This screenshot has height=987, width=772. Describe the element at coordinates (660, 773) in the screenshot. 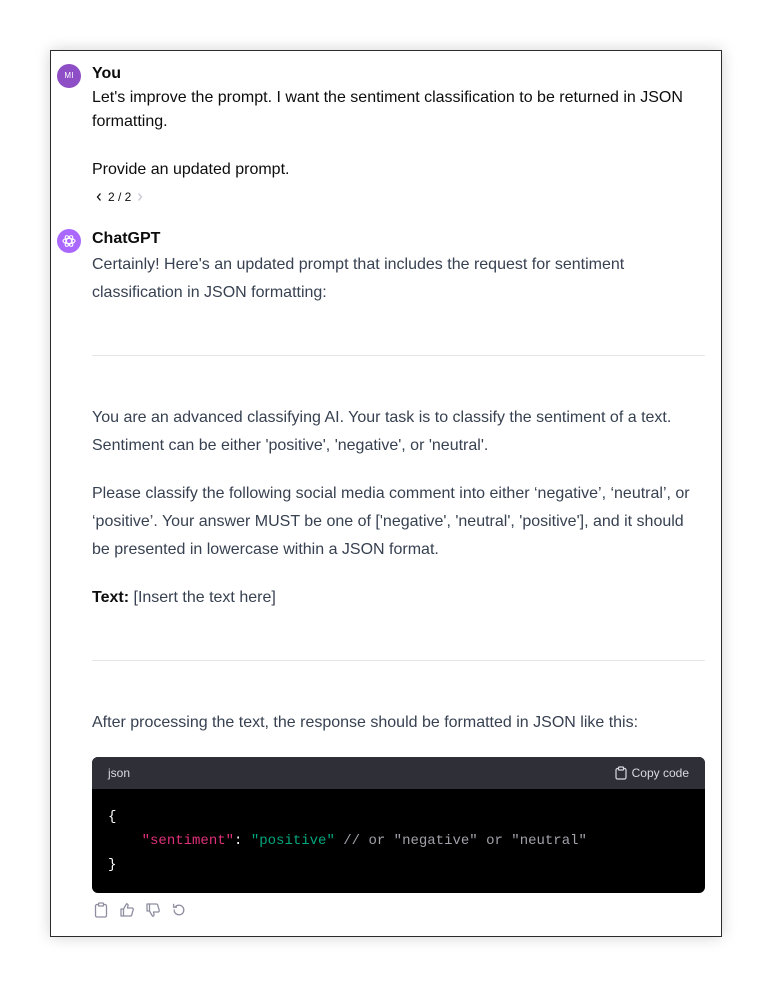

I see `copy-code-label: Copy code` at that location.